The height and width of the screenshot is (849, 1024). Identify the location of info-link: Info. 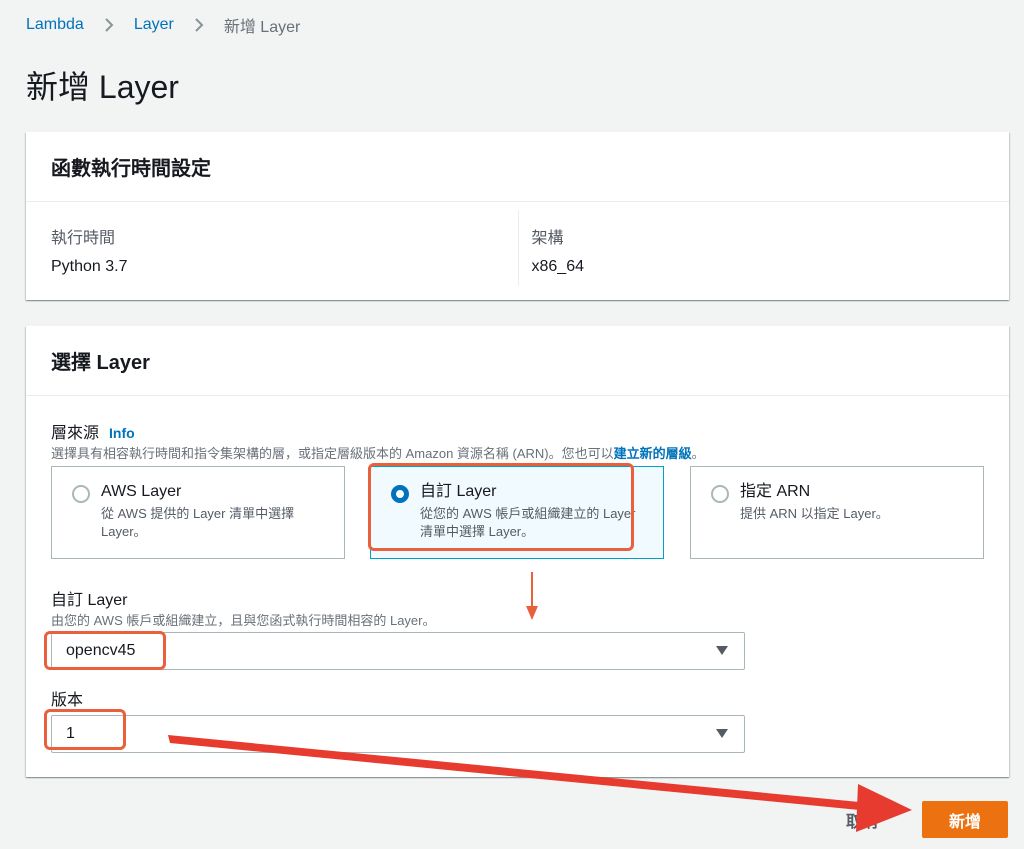
(122, 433).